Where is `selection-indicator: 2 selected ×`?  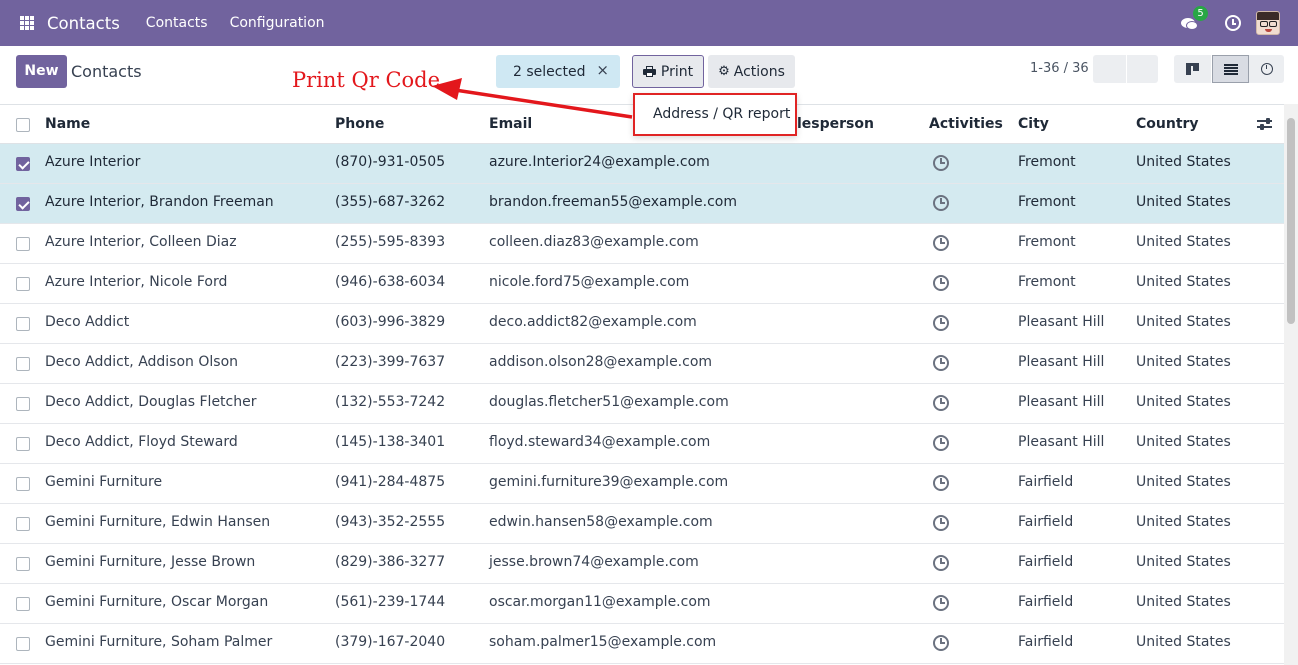 selection-indicator: 2 selected × is located at coordinates (558, 71).